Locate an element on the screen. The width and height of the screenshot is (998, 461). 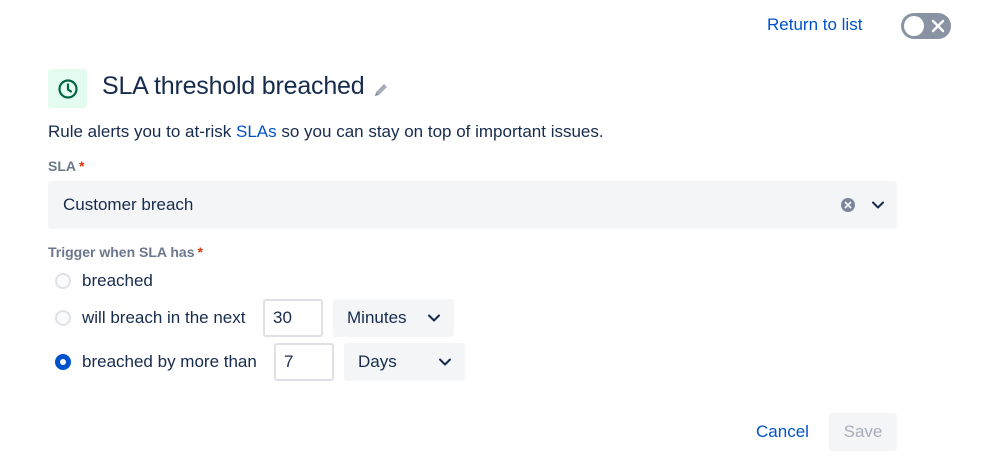
slas-link: SLAs is located at coordinates (256, 131).